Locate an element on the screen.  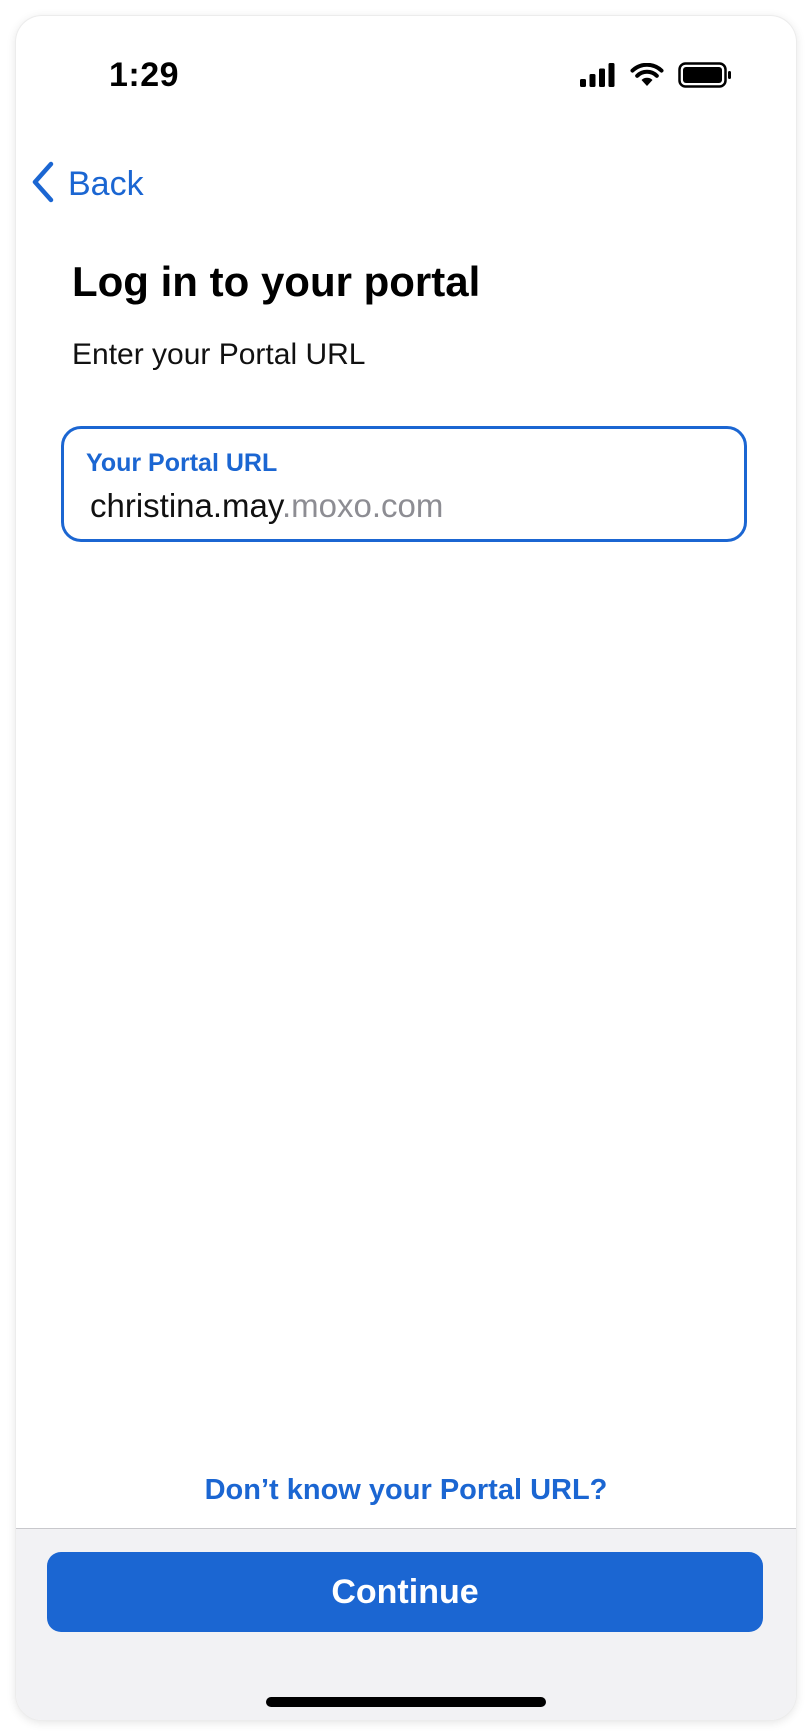
page-title: Log in to your portal is located at coordinates (276, 281).